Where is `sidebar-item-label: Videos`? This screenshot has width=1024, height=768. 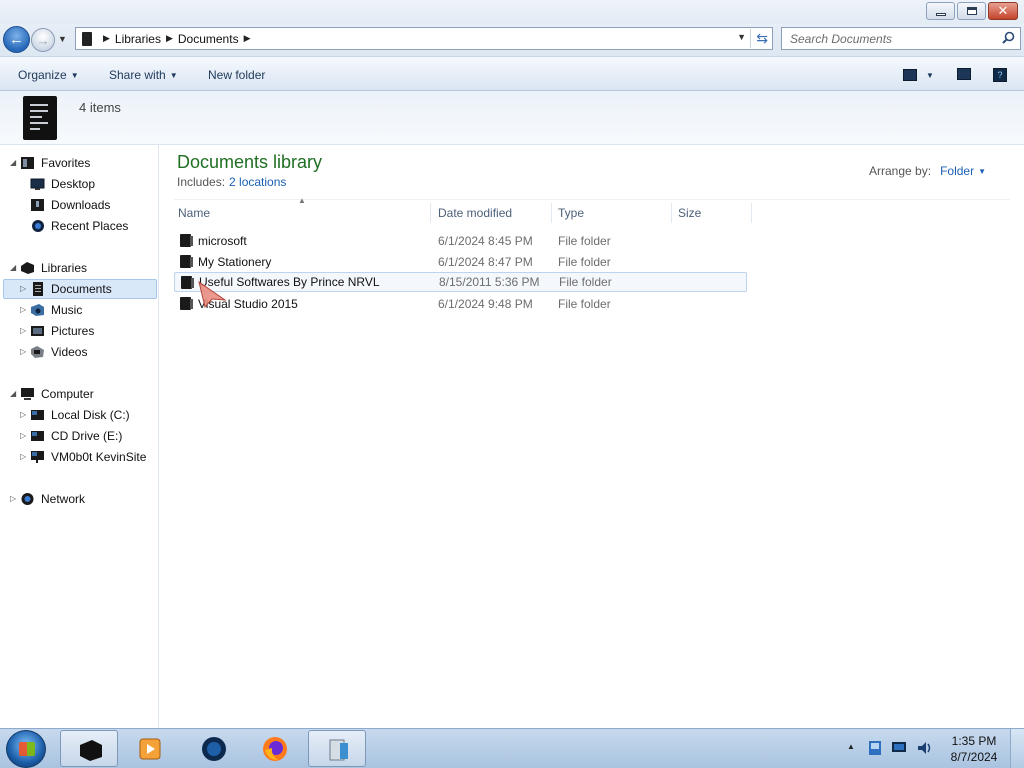 sidebar-item-label: Videos is located at coordinates (69, 352).